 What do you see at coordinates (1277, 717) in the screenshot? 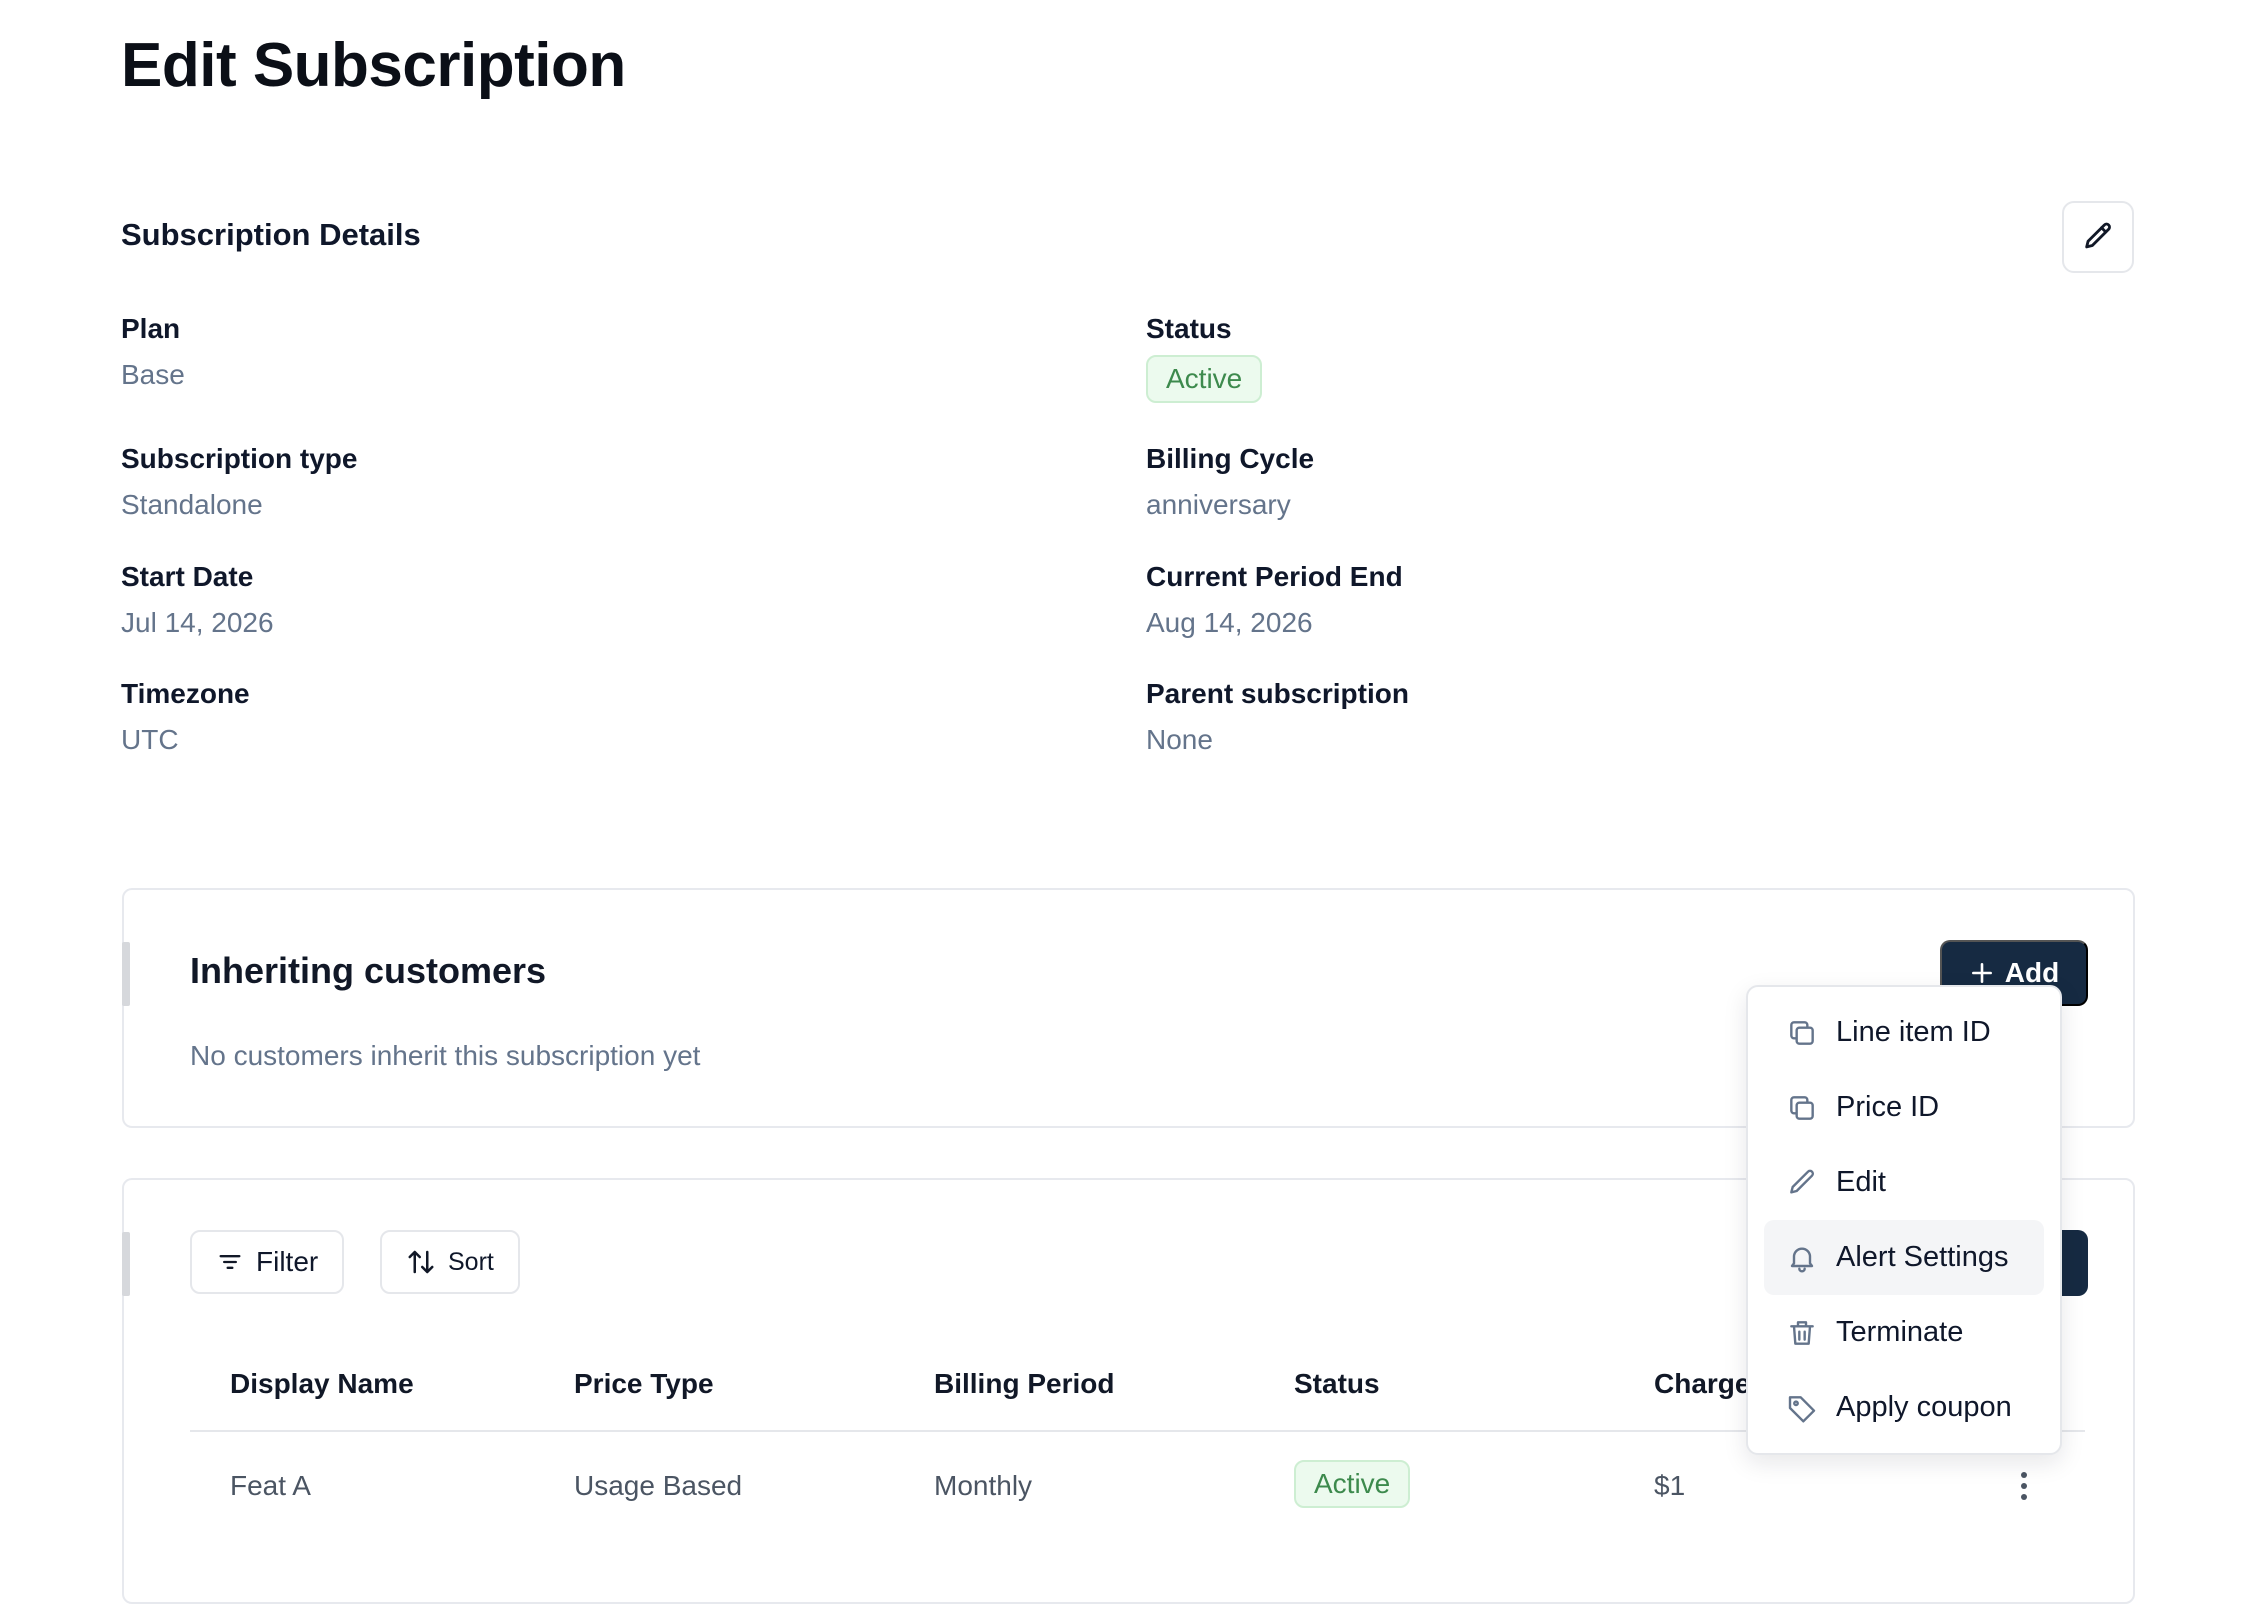
I see `field-parent-subscription: Parent subscription None` at bounding box center [1277, 717].